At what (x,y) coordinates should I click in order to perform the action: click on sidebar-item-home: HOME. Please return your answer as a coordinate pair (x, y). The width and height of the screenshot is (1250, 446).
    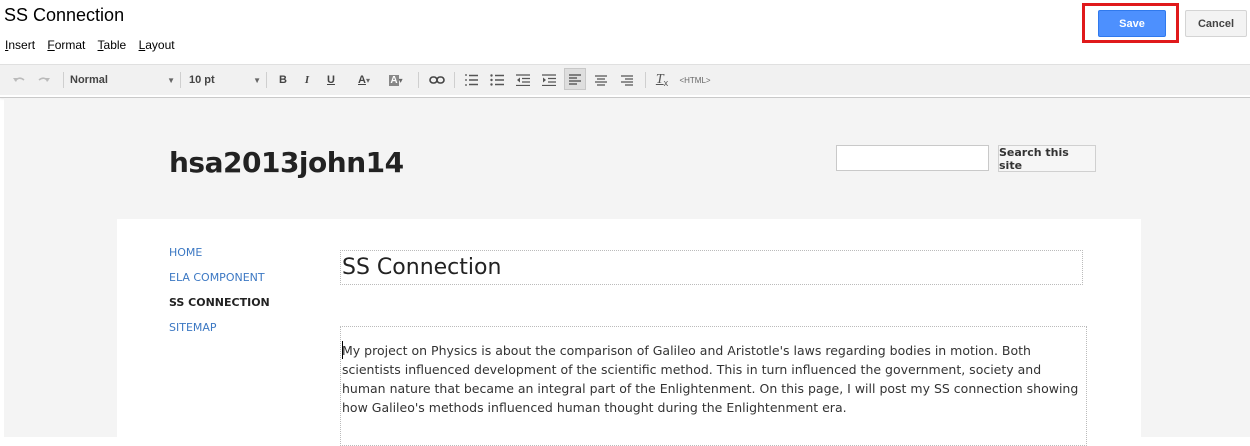
    Looking at the image, I should click on (219, 257).